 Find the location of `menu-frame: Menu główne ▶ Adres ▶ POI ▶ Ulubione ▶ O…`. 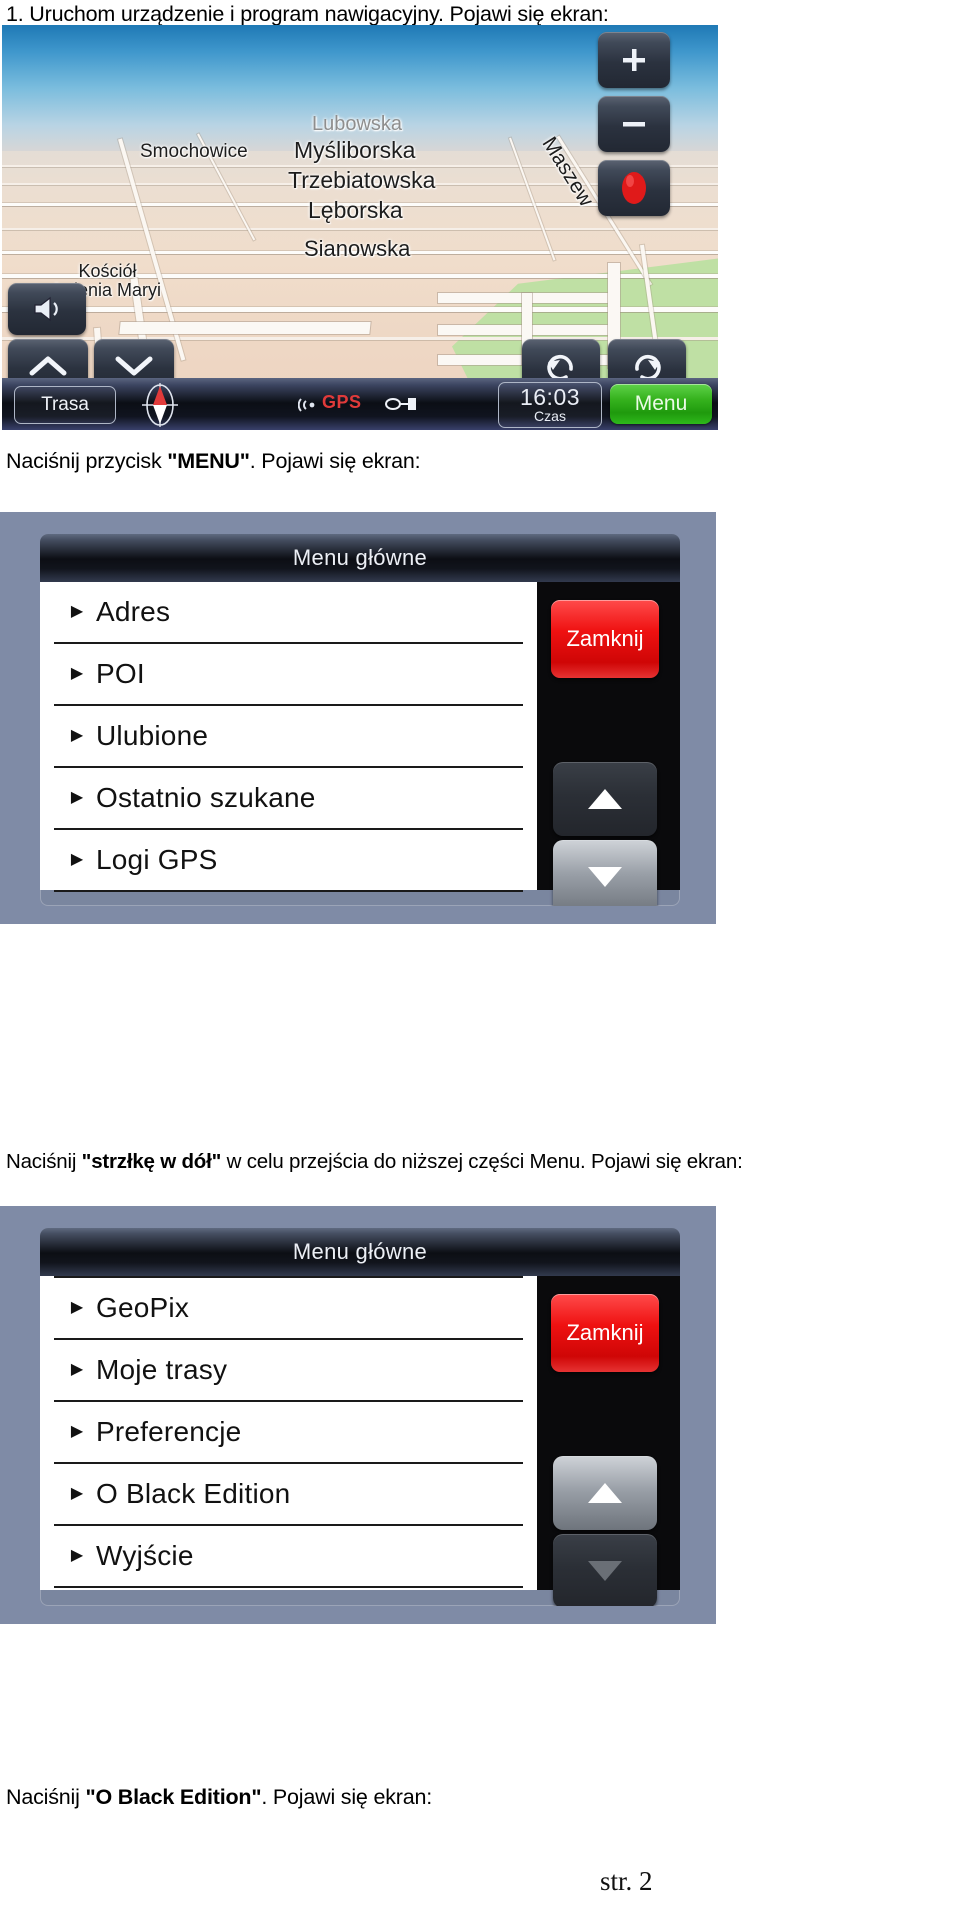

menu-frame: Menu główne ▶ Adres ▶ POI ▶ Ulubione ▶ O… is located at coordinates (360, 720).